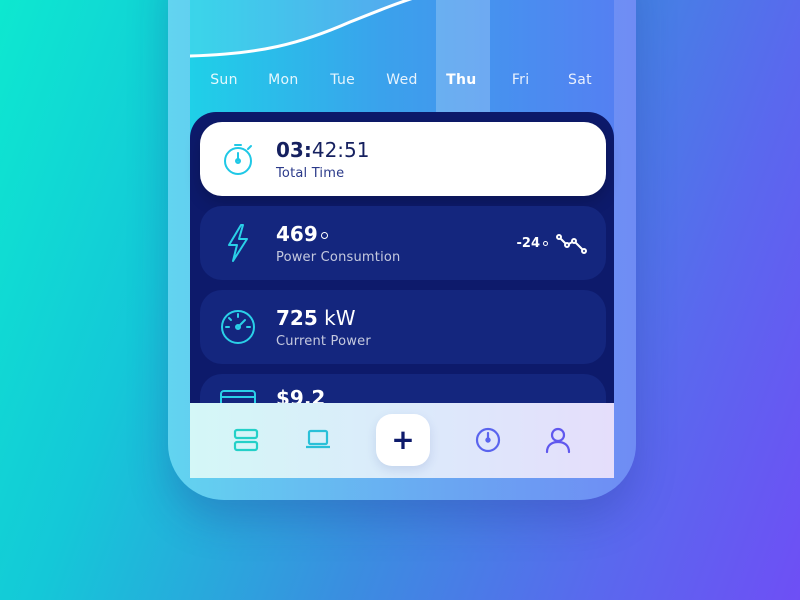 Image resolution: width=800 pixels, height=600 pixels. I want to click on bottom-navigation: +, so click(402, 440).